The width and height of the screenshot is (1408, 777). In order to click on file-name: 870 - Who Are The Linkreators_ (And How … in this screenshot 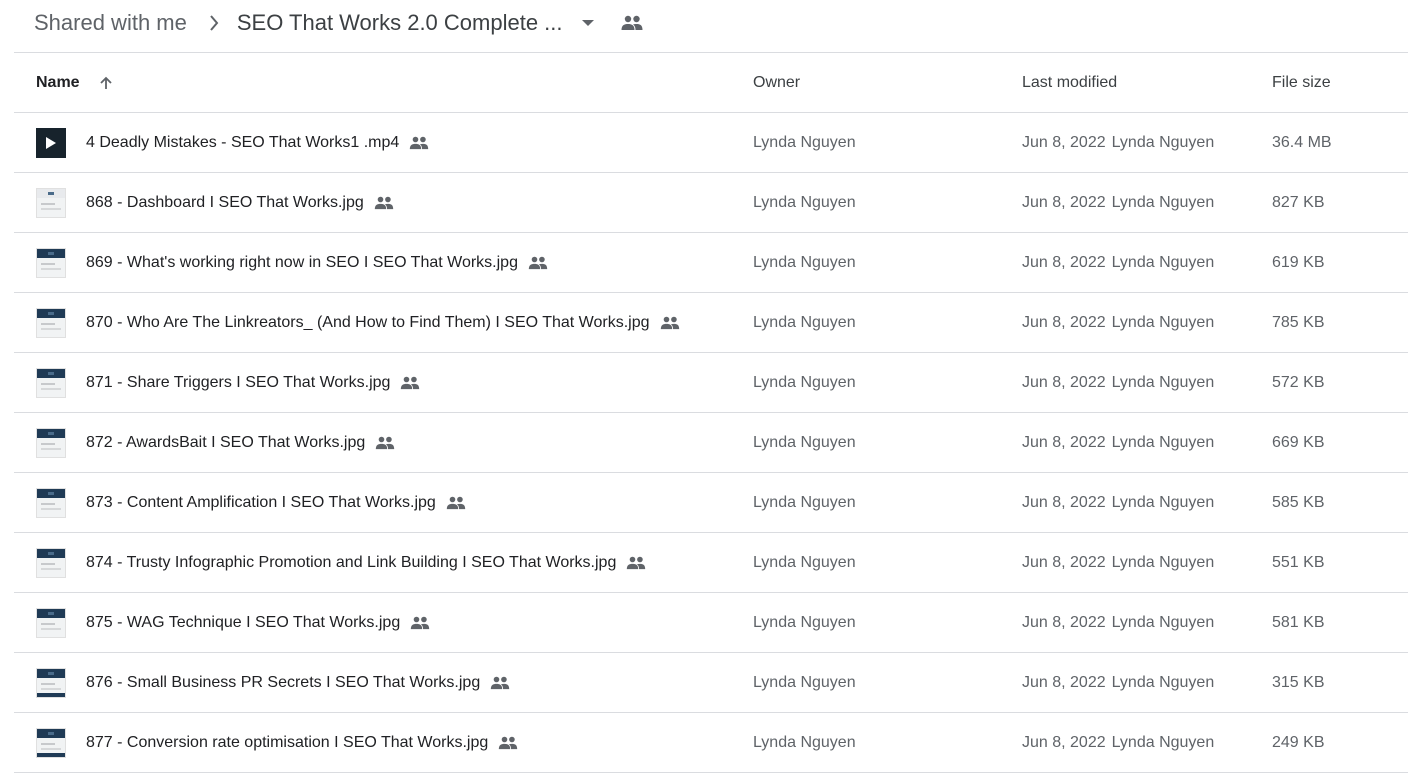, I will do `click(368, 322)`.